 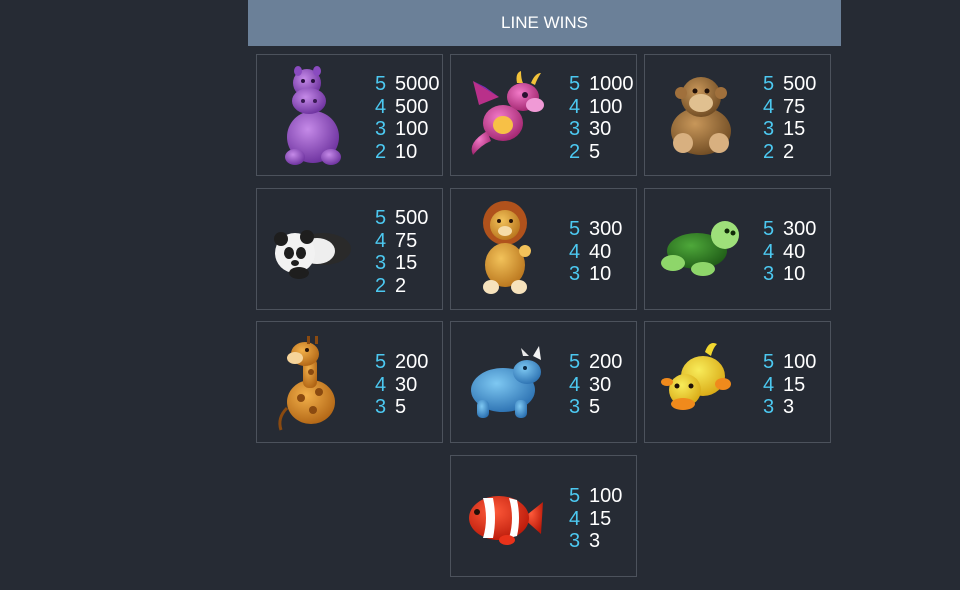 I want to click on paytable-duck: 5 100 4 15 33, so click(x=789, y=385).